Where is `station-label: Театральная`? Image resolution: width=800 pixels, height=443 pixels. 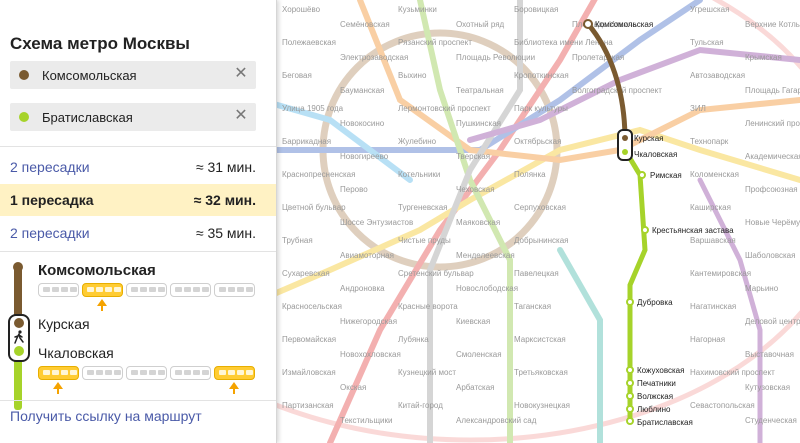 station-label: Театральная is located at coordinates (480, 90).